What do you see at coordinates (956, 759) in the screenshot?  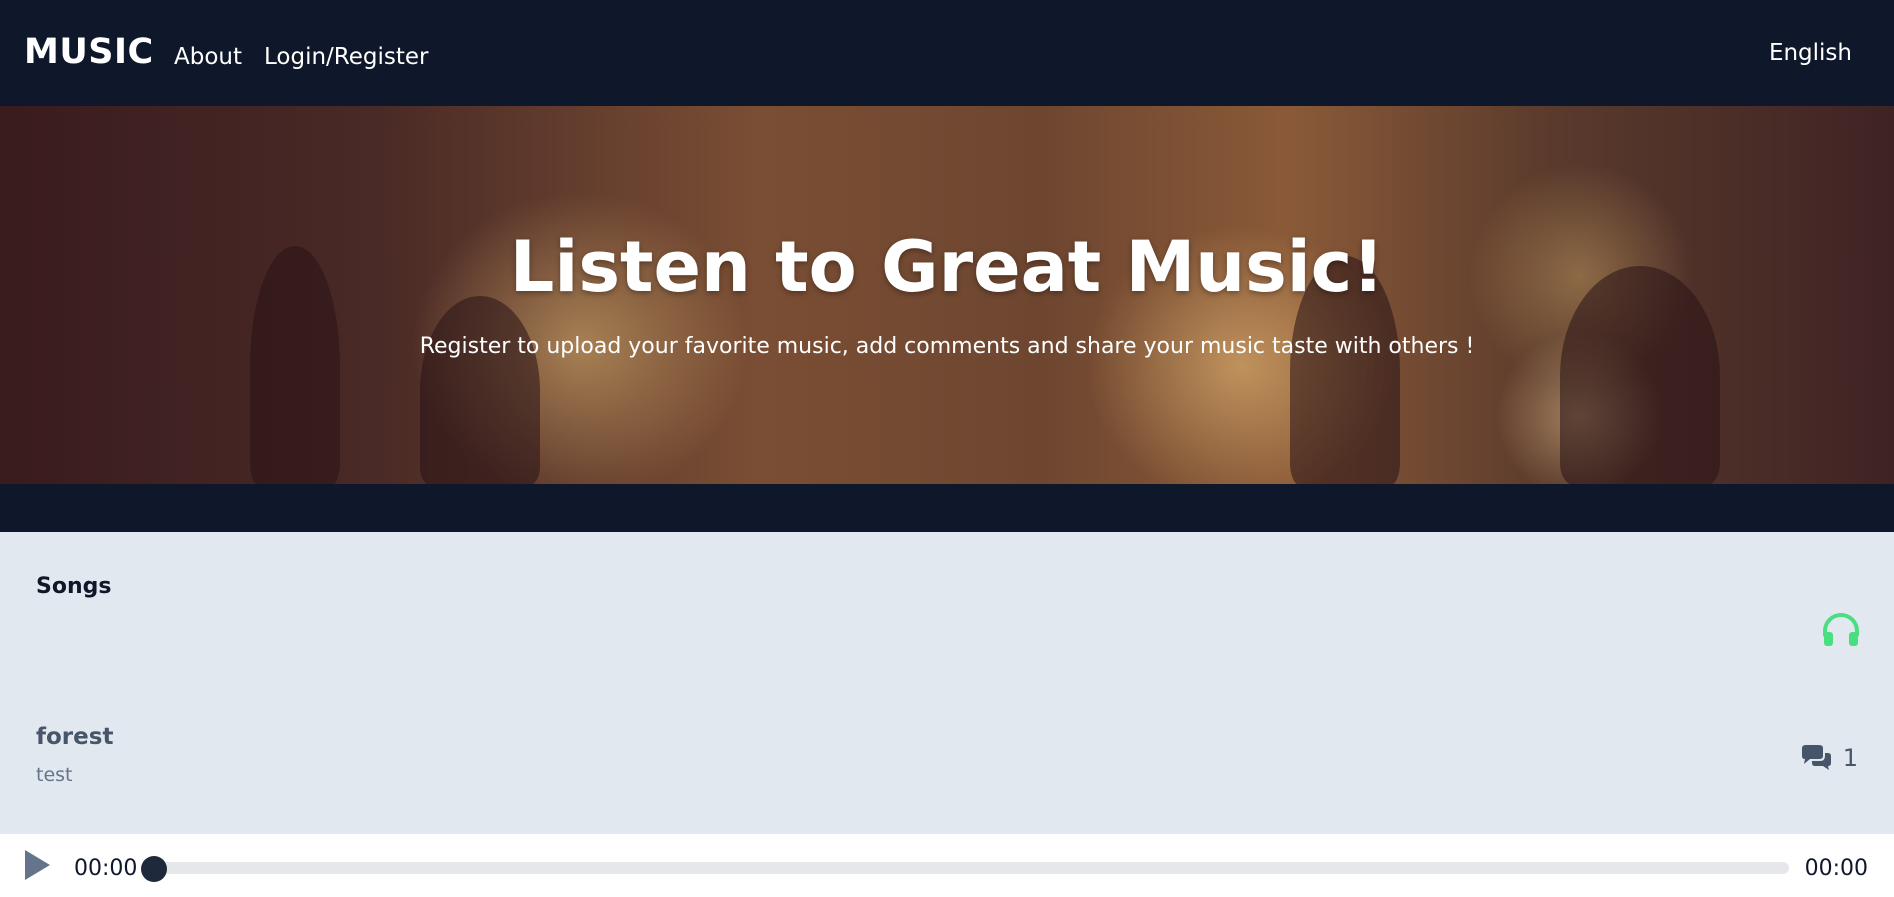 I see `song-list-item: forest test 1` at bounding box center [956, 759].